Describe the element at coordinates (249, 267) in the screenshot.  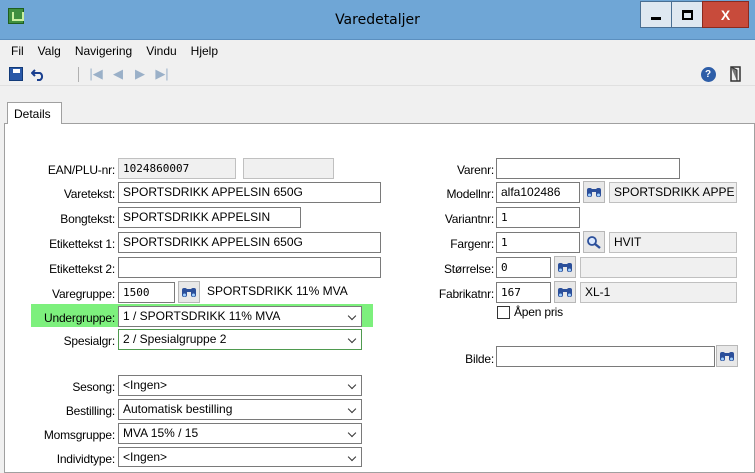
I see `etikettekst2-field` at that location.